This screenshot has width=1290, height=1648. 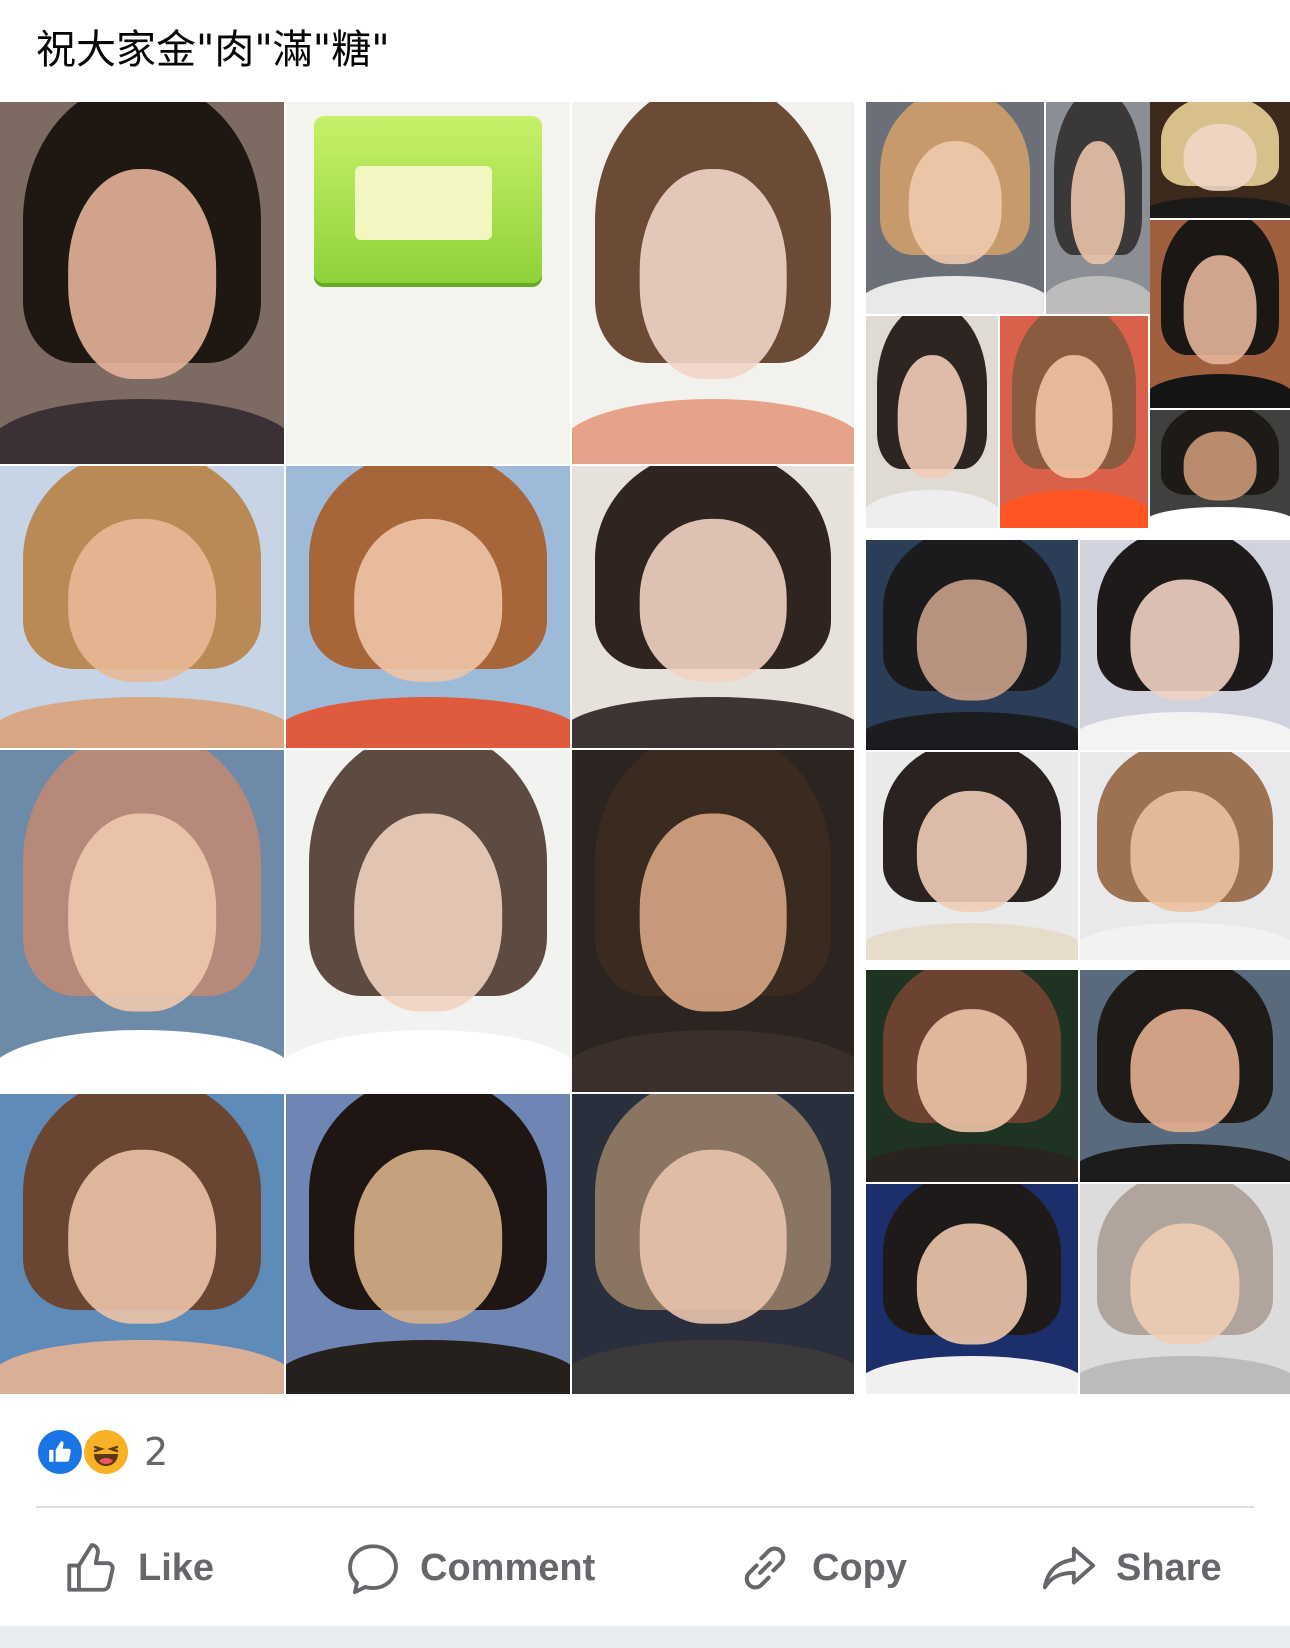 What do you see at coordinates (1169, 1567) in the screenshot?
I see `share-label: Share` at bounding box center [1169, 1567].